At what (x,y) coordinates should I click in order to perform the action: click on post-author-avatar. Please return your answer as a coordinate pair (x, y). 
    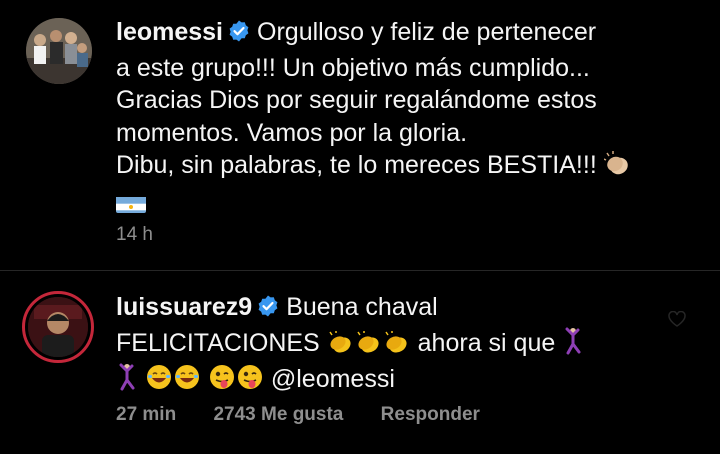
    Looking at the image, I should click on (59, 51).